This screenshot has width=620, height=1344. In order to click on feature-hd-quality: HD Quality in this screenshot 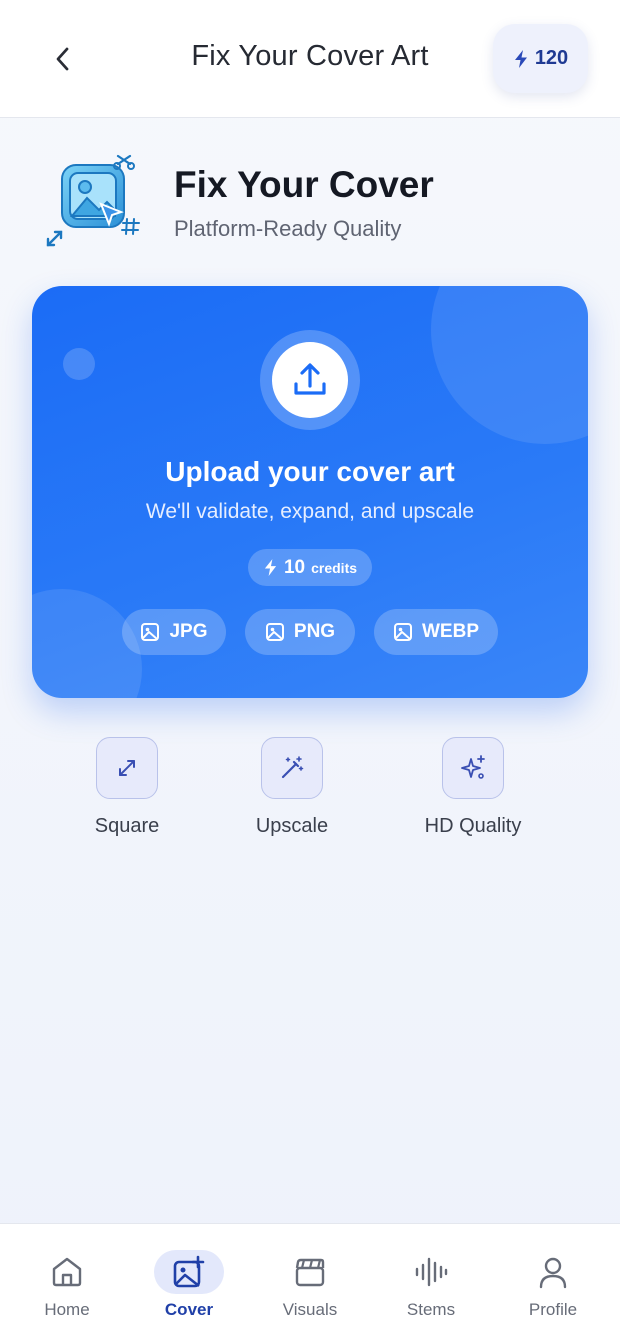, I will do `click(473, 787)`.